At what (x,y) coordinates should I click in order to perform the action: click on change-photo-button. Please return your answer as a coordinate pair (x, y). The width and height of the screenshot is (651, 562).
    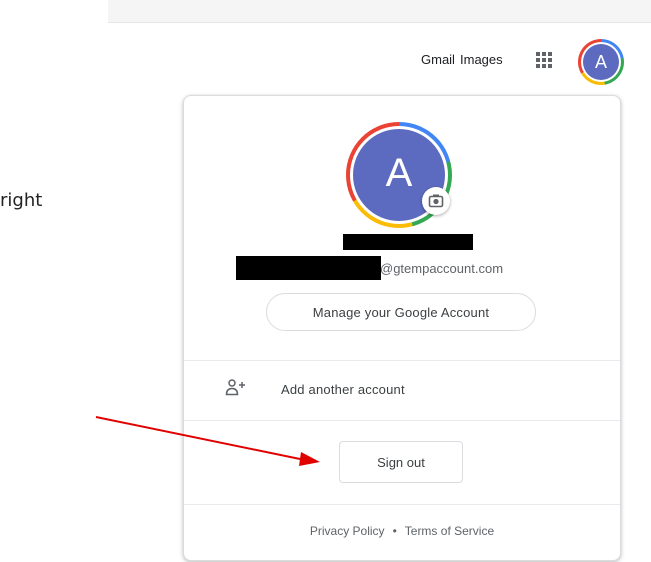
    Looking at the image, I should click on (436, 201).